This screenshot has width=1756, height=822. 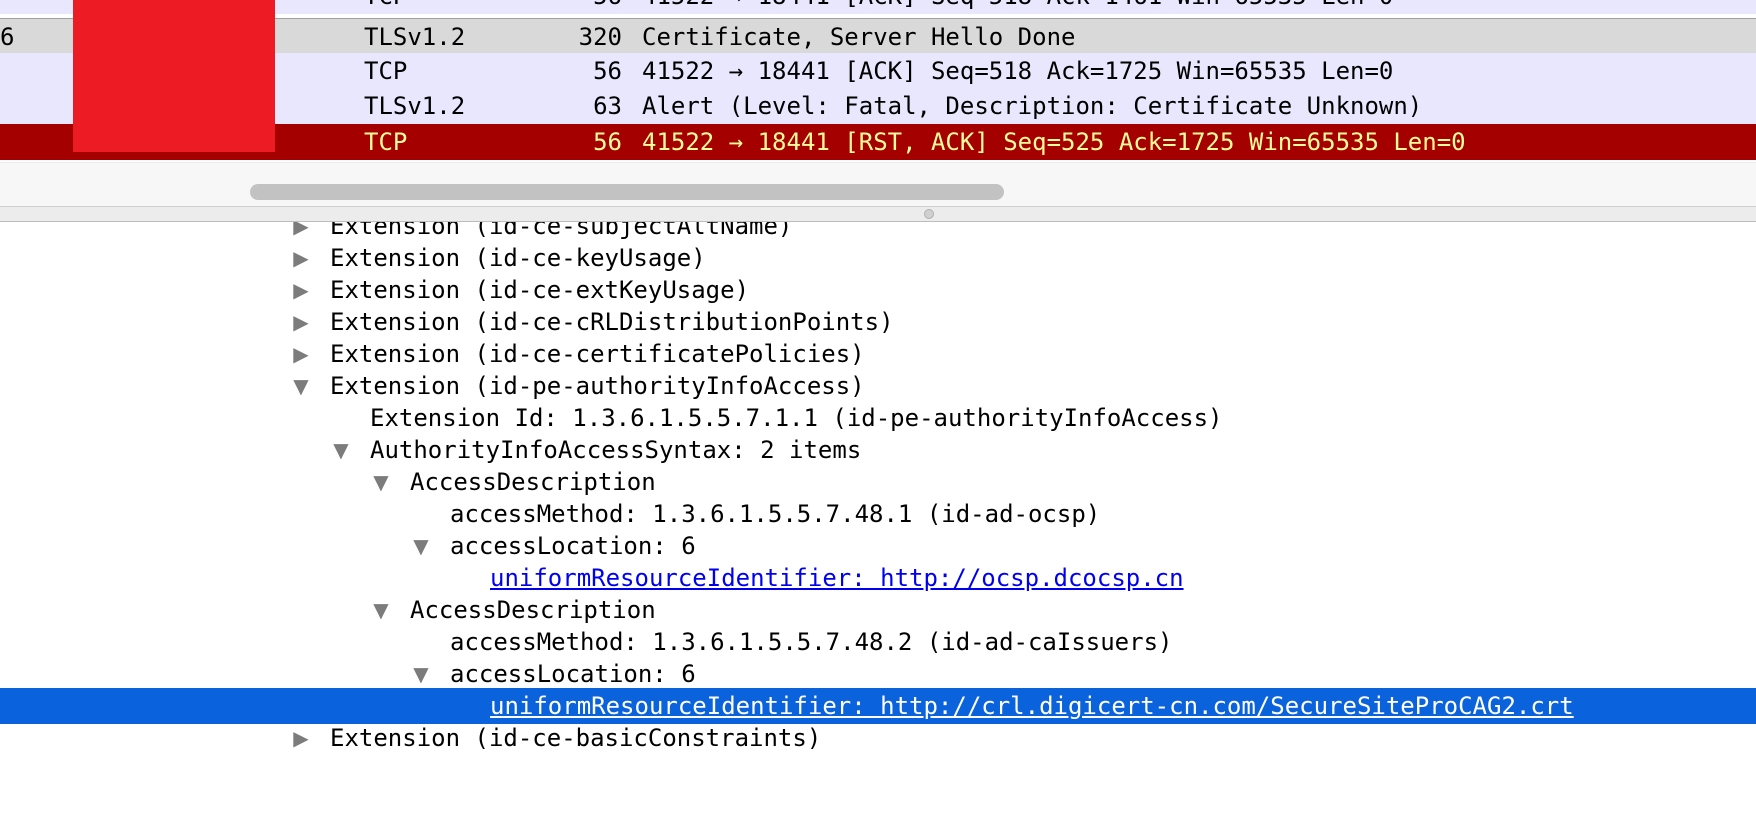 What do you see at coordinates (878, 450) in the screenshot?
I see `tree-row: ▼ AuthorityInfoAccessSyntax: 2 items` at bounding box center [878, 450].